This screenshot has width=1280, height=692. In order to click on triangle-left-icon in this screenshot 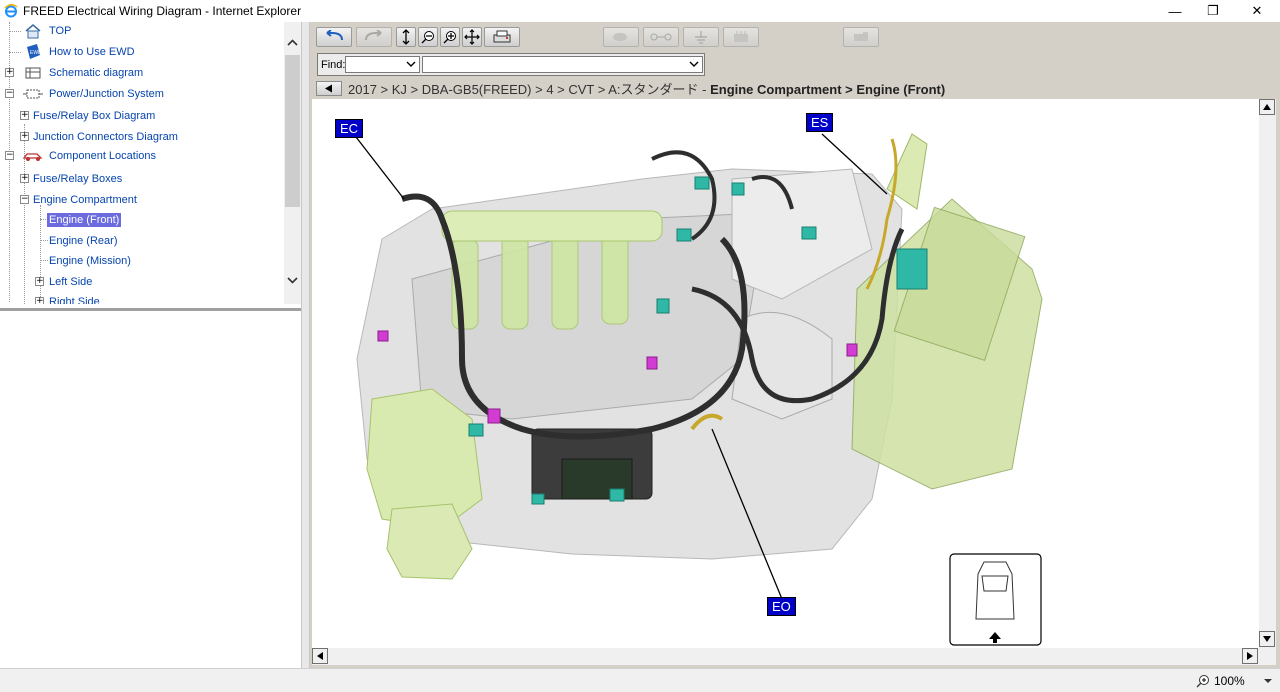, I will do `click(320, 656)`.